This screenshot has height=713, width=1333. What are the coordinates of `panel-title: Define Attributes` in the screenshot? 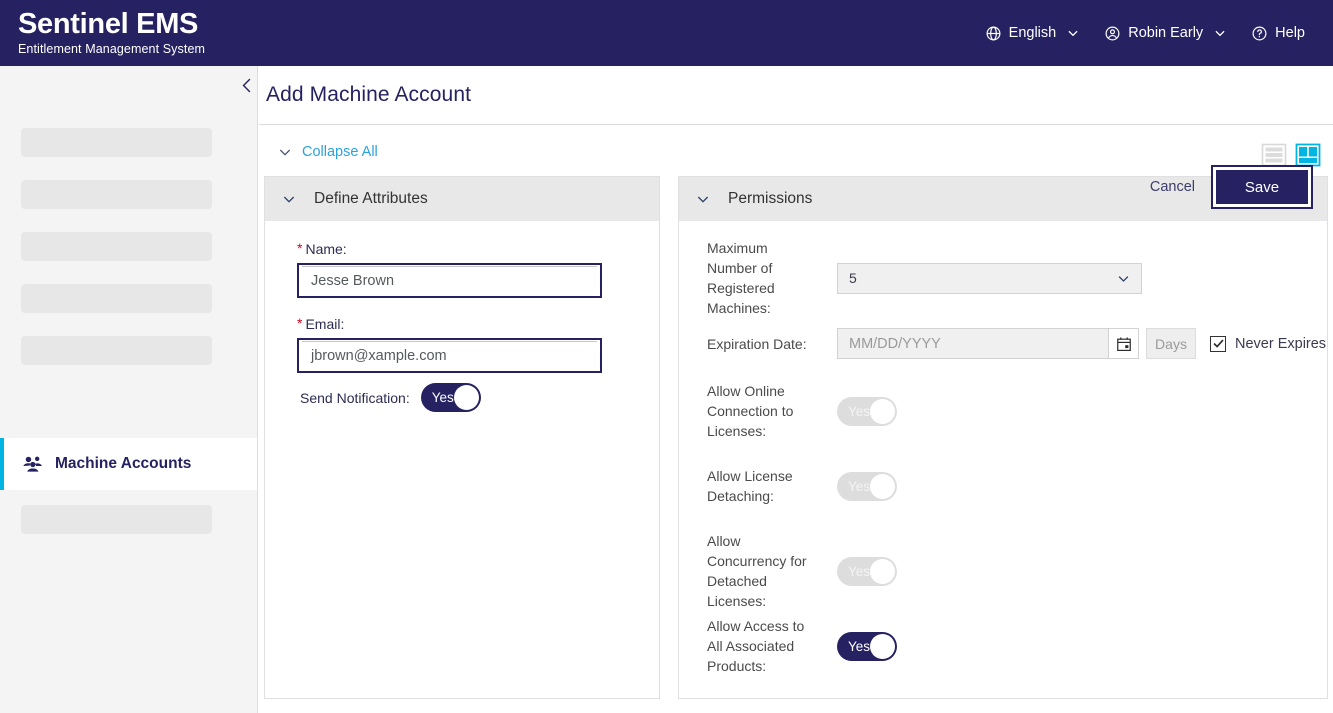 It's located at (371, 198).